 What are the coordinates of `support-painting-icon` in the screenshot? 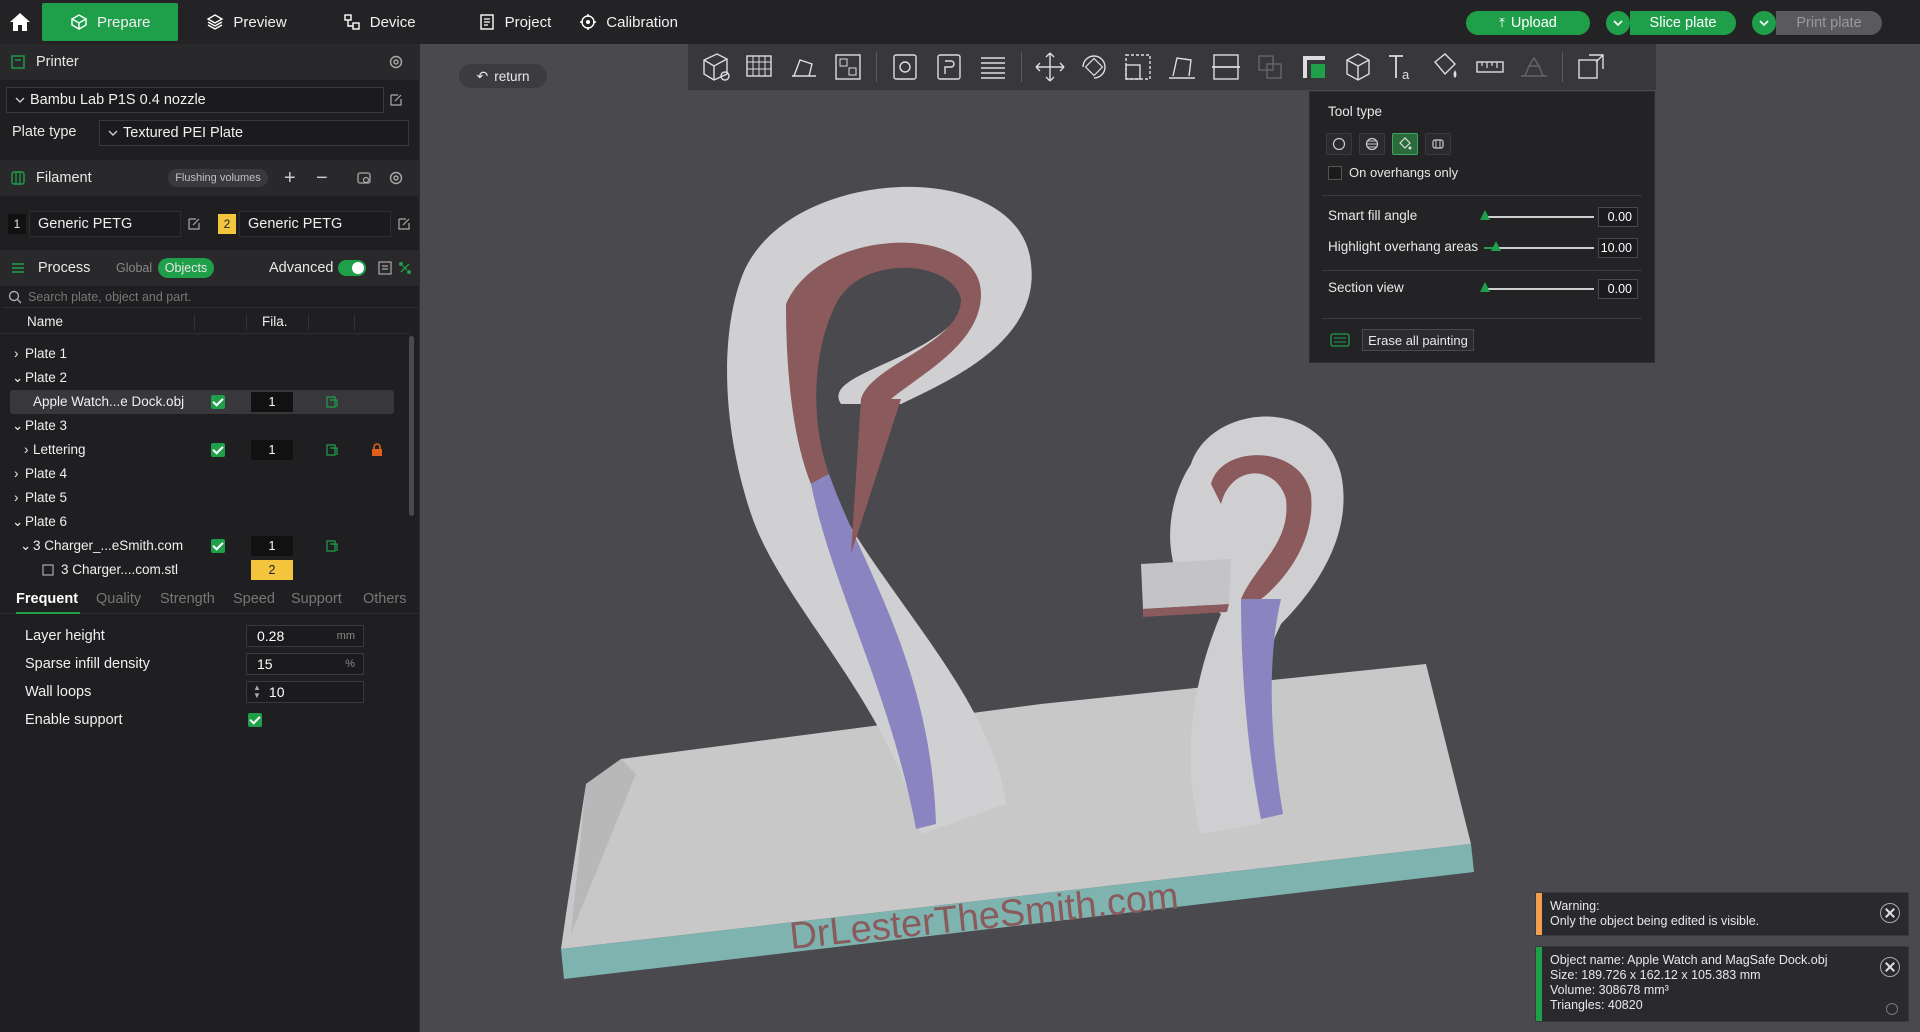 It's located at (1314, 67).